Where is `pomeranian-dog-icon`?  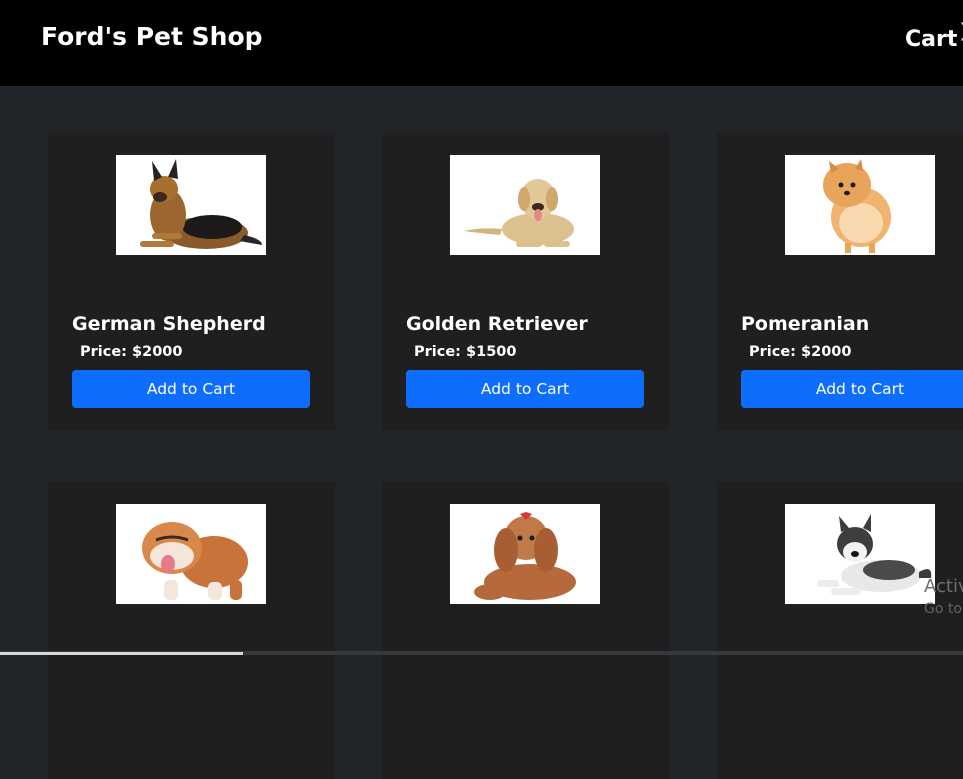 pomeranian-dog-icon is located at coordinates (860, 205).